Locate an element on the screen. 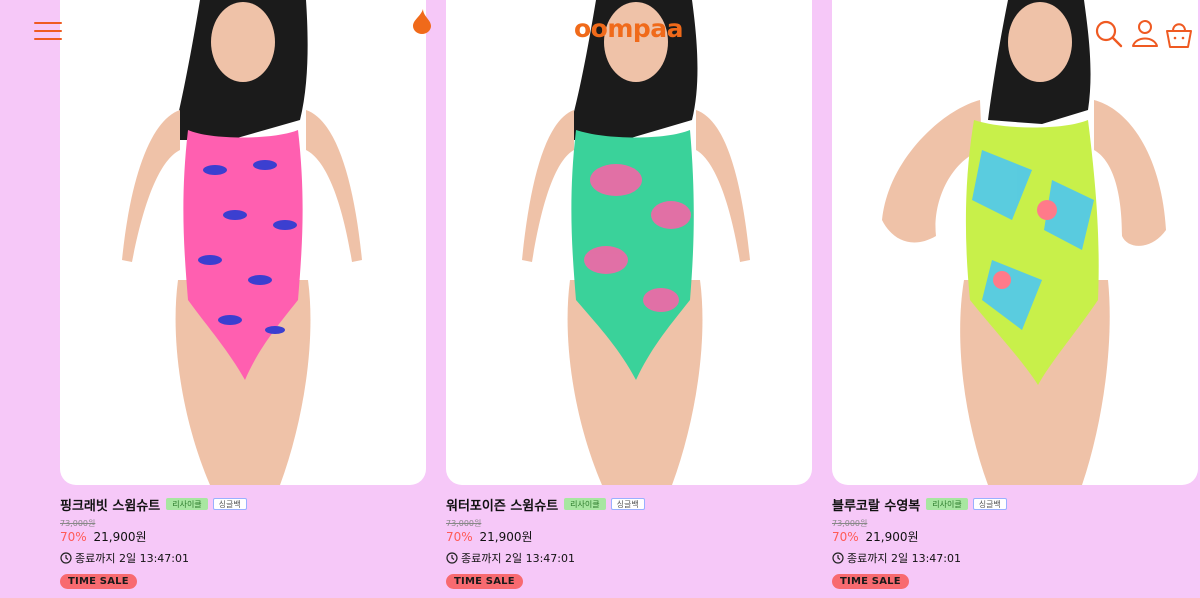 The width and height of the screenshot is (1200, 598). product-name: 핑크래빗 스윔슈트 is located at coordinates (110, 504).